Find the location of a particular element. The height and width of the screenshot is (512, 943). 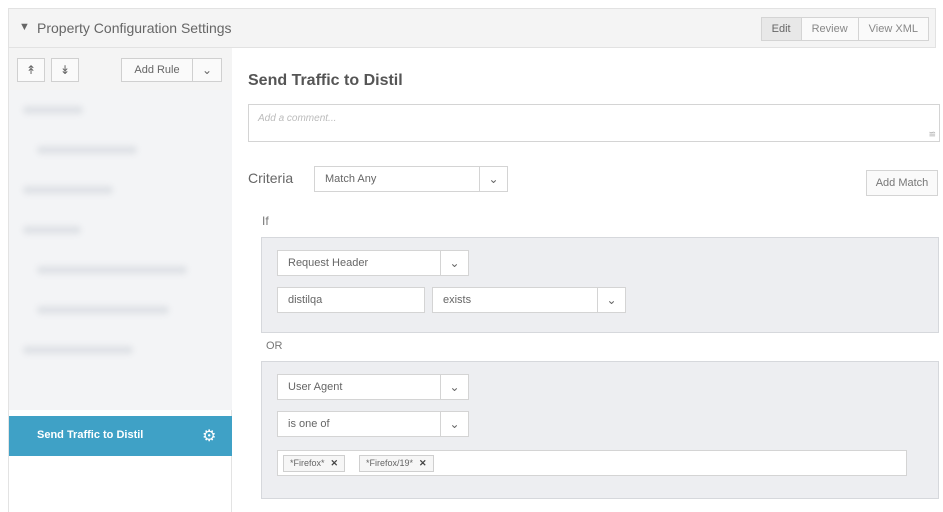

header-name-input: distilqa is located at coordinates (351, 300).